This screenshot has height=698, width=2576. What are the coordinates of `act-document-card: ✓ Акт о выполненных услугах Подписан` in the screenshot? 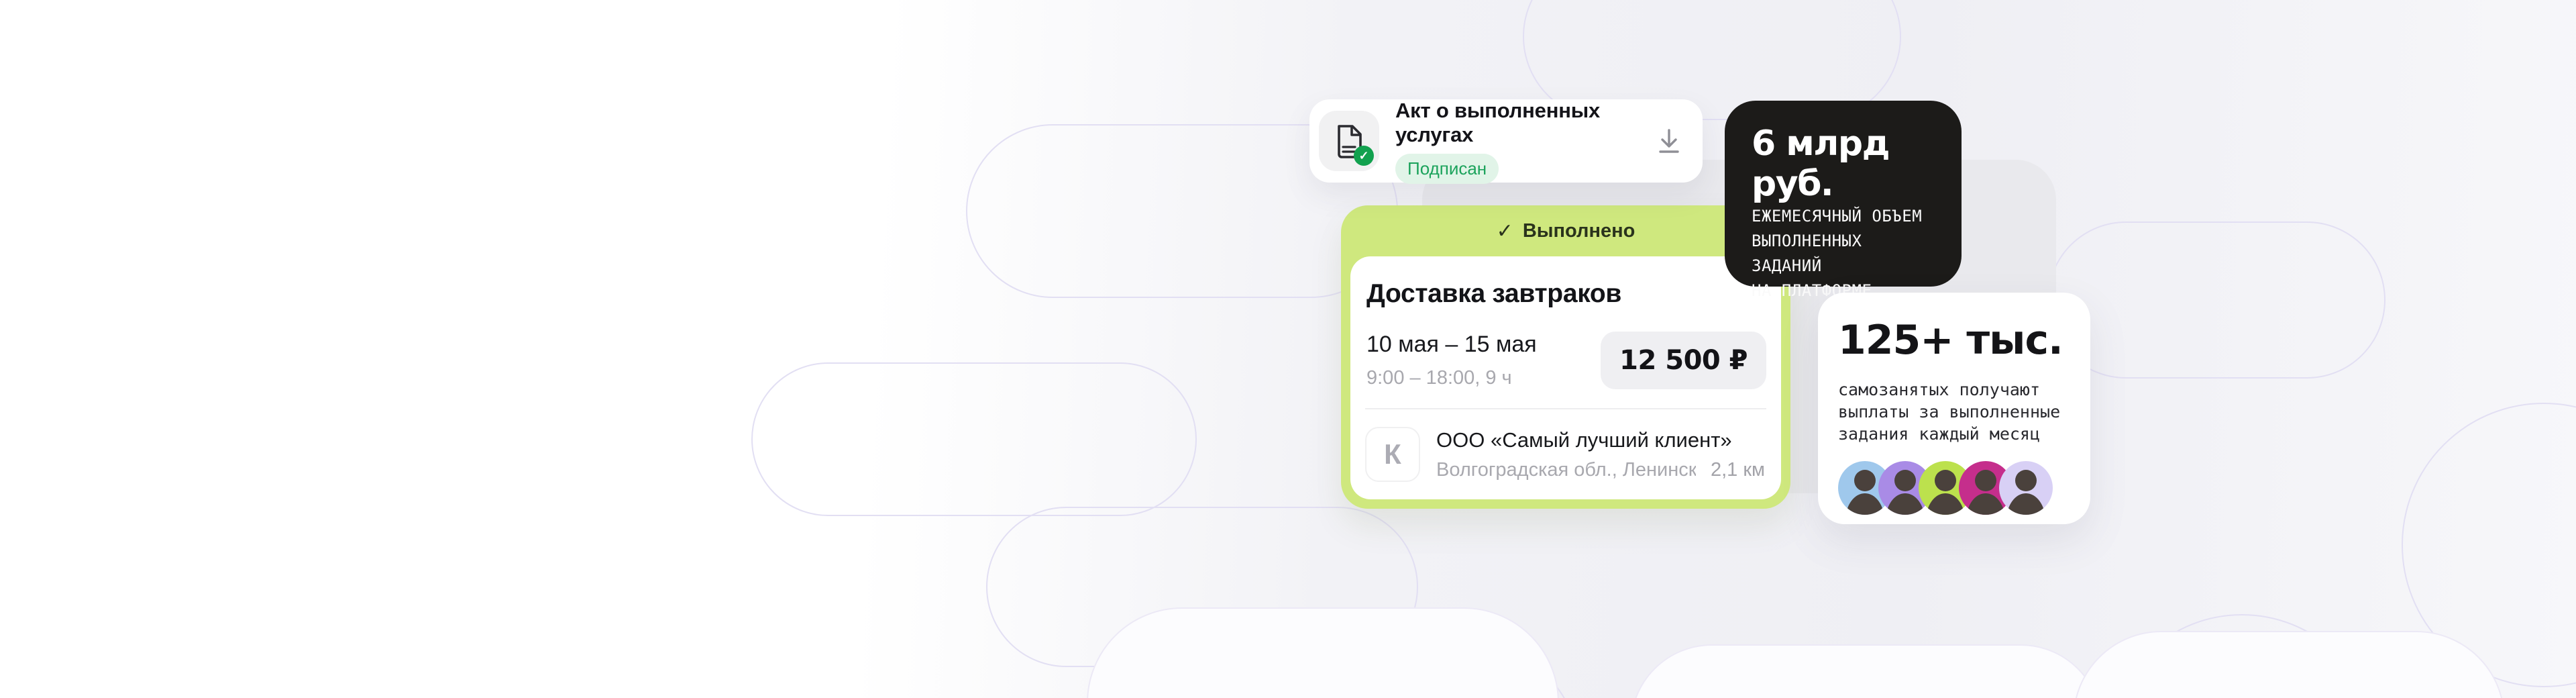 It's located at (1506, 141).